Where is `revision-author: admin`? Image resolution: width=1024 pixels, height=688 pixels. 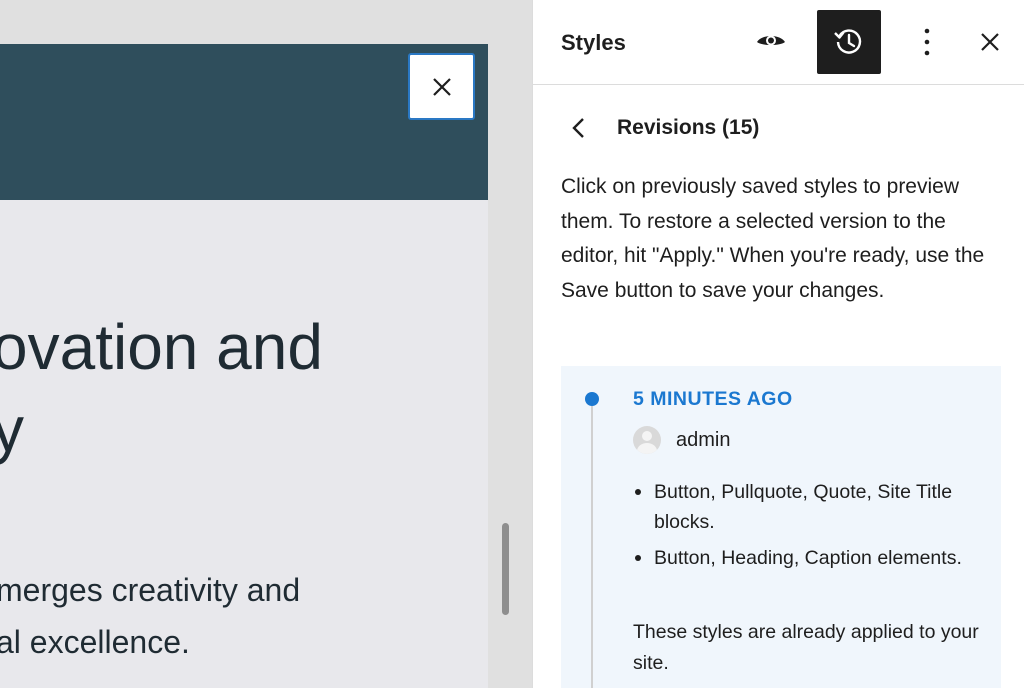
revision-author: admin is located at coordinates (681, 440).